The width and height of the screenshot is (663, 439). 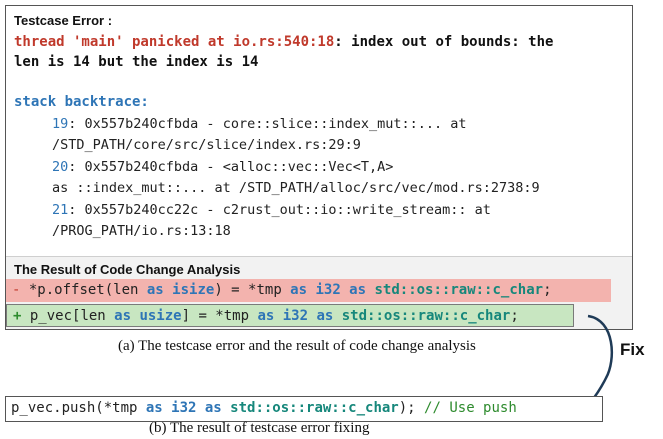 I want to click on frame-number: 20, so click(x=60, y=167).